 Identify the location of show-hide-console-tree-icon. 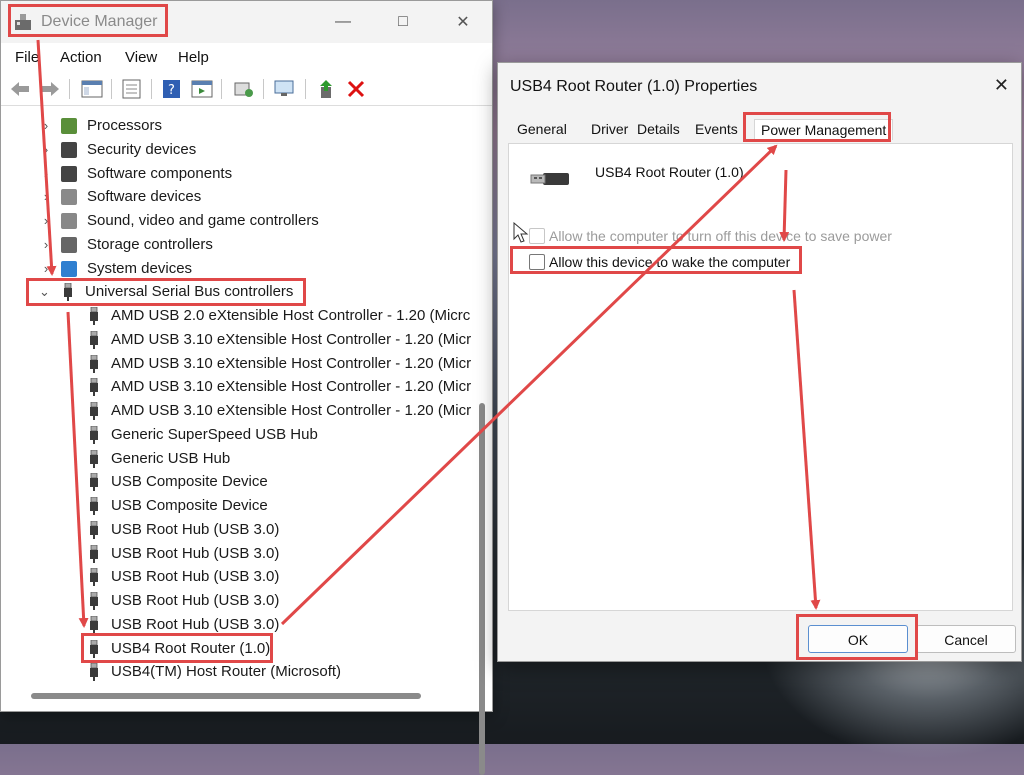
(92, 89).